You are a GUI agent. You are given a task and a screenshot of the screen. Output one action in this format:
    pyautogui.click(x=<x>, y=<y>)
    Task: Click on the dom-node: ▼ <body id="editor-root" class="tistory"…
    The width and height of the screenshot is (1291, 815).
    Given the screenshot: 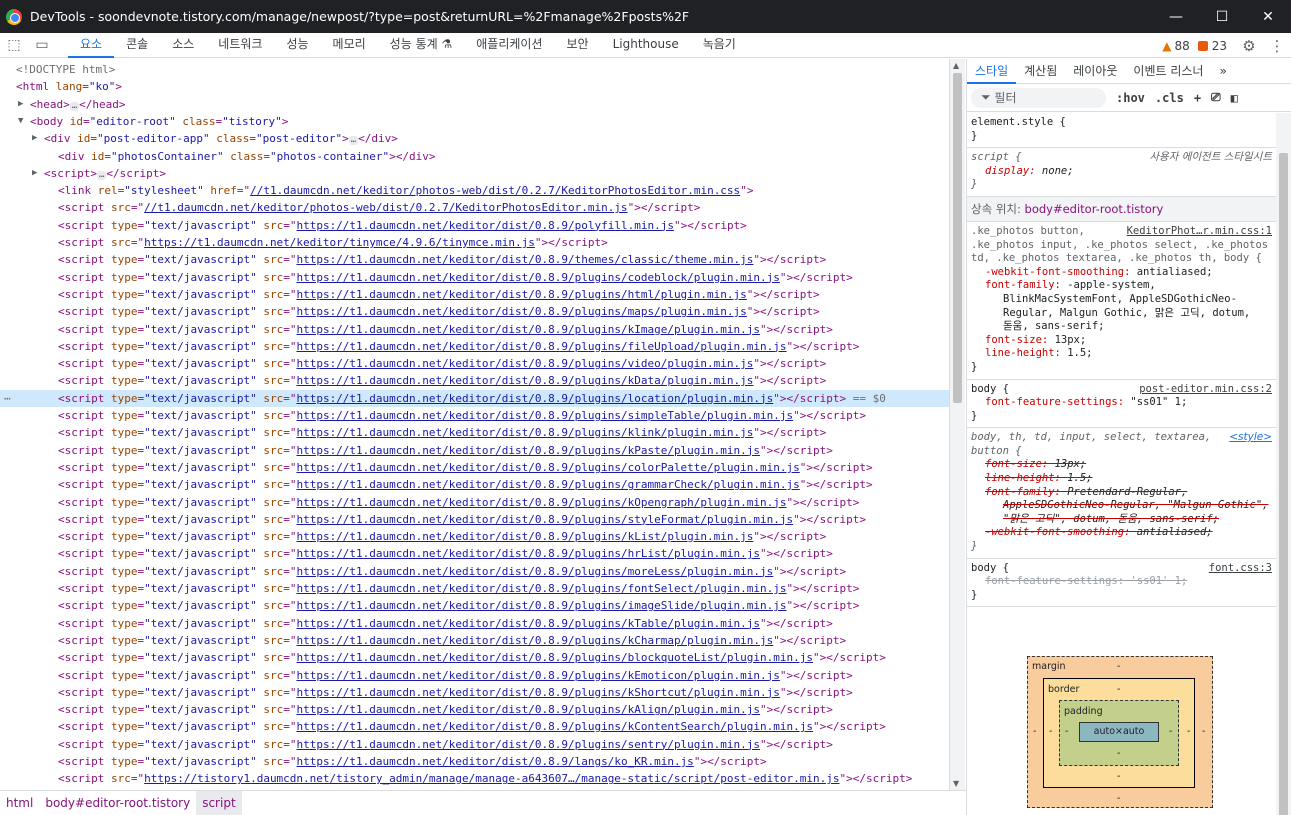 What is the action you would take?
    pyautogui.click(x=474, y=121)
    